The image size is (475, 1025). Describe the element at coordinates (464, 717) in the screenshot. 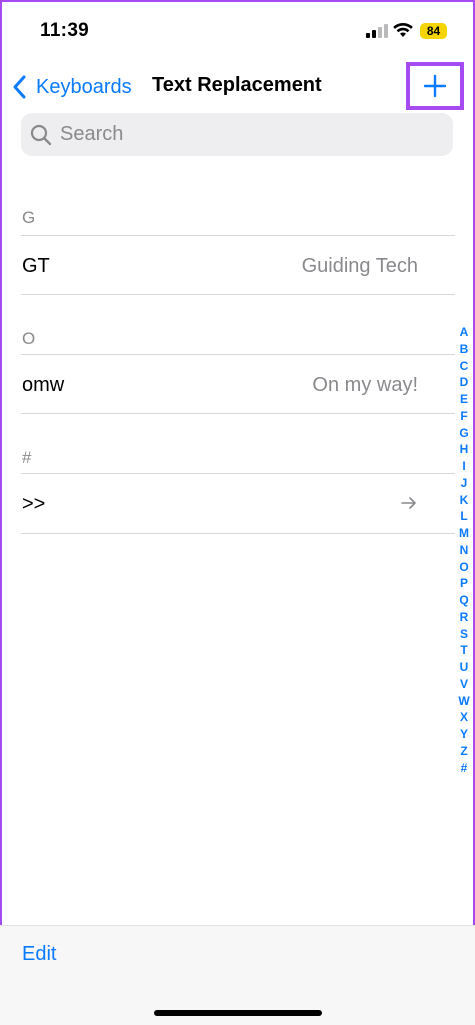

I see `index-letter: X` at that location.